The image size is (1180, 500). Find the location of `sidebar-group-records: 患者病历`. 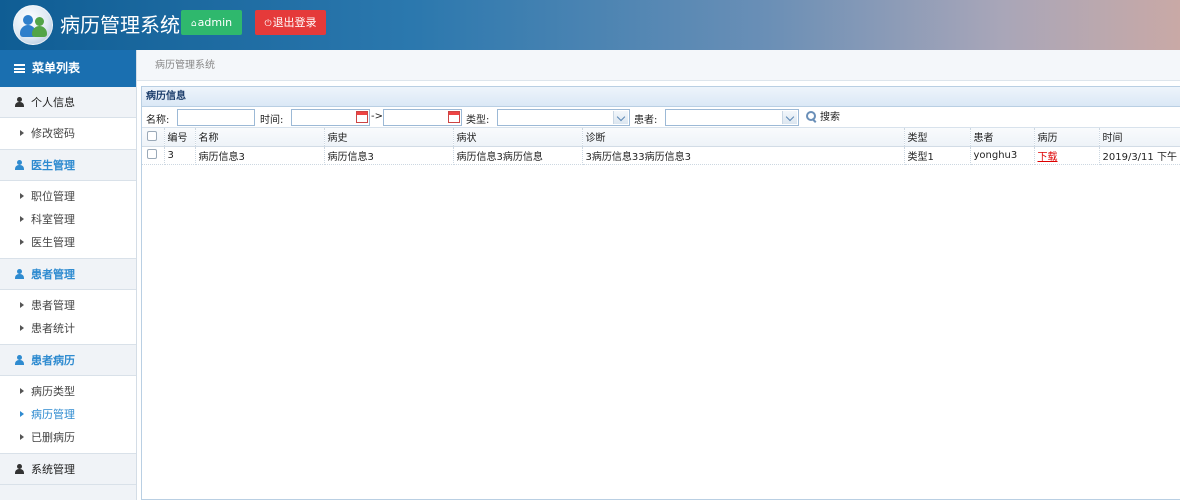

sidebar-group-records: 患者病历 is located at coordinates (68, 360).